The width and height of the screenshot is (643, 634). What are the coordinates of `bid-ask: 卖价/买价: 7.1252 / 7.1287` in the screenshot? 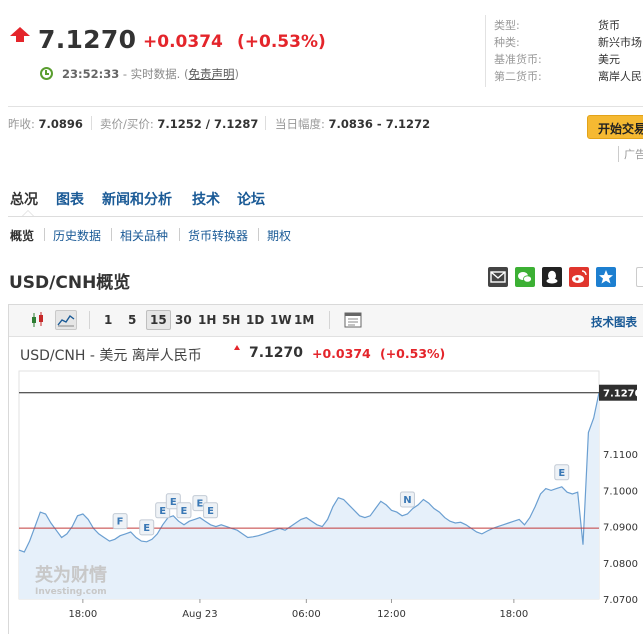 It's located at (179, 124).